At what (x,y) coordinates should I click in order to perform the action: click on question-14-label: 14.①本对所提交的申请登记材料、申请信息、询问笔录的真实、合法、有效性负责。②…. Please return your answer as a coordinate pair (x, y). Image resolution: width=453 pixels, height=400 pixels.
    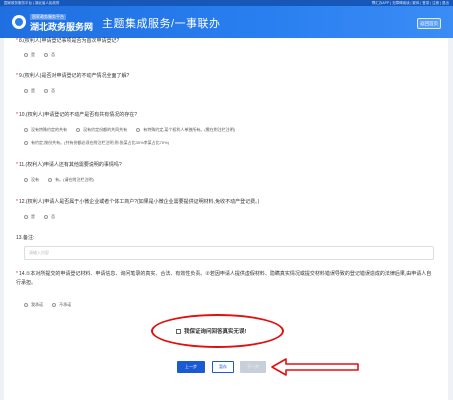
    Looking at the image, I should click on (224, 278).